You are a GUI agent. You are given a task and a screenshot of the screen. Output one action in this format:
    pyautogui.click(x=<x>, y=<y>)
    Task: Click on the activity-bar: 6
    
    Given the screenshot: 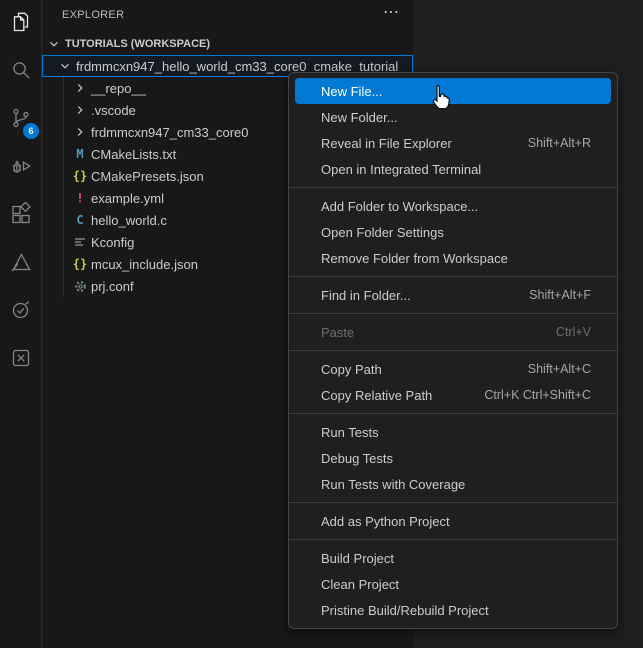 What is the action you would take?
    pyautogui.click(x=21, y=324)
    